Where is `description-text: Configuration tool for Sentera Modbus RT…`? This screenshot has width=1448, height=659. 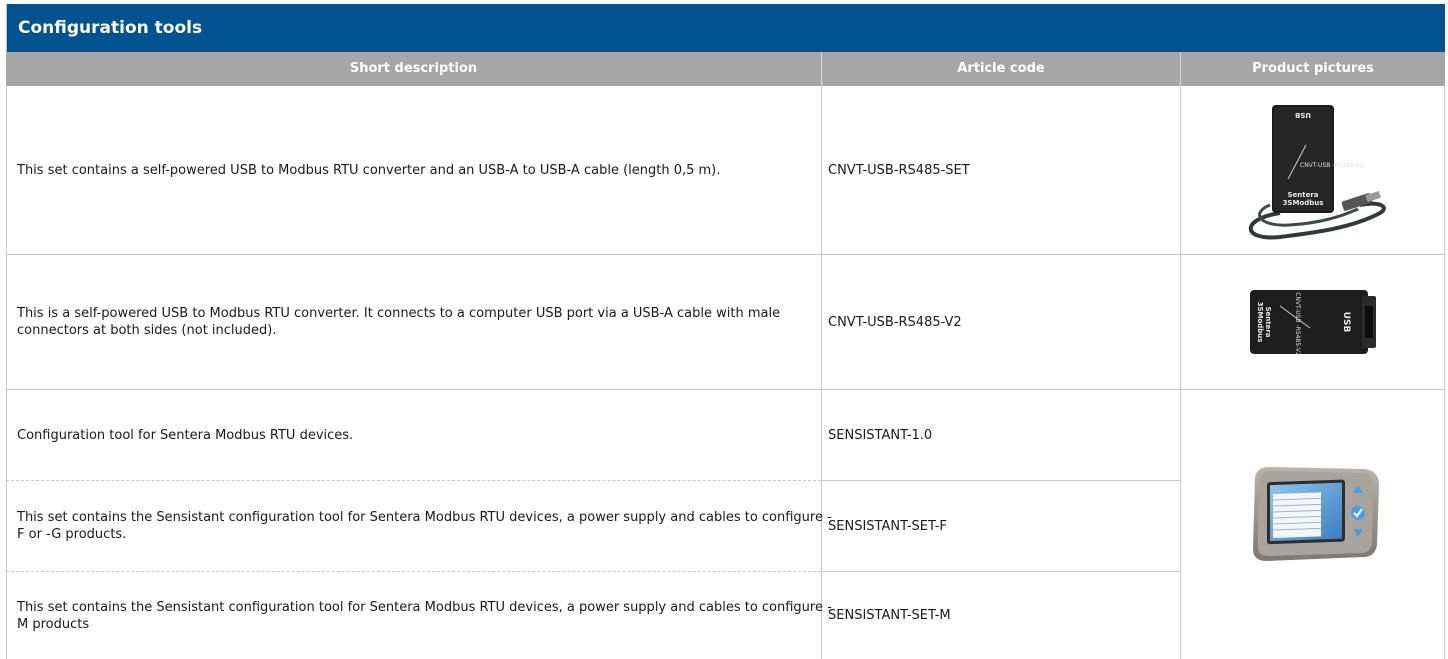
description-text: Configuration tool for Sentera Modbus RT… is located at coordinates (185, 435).